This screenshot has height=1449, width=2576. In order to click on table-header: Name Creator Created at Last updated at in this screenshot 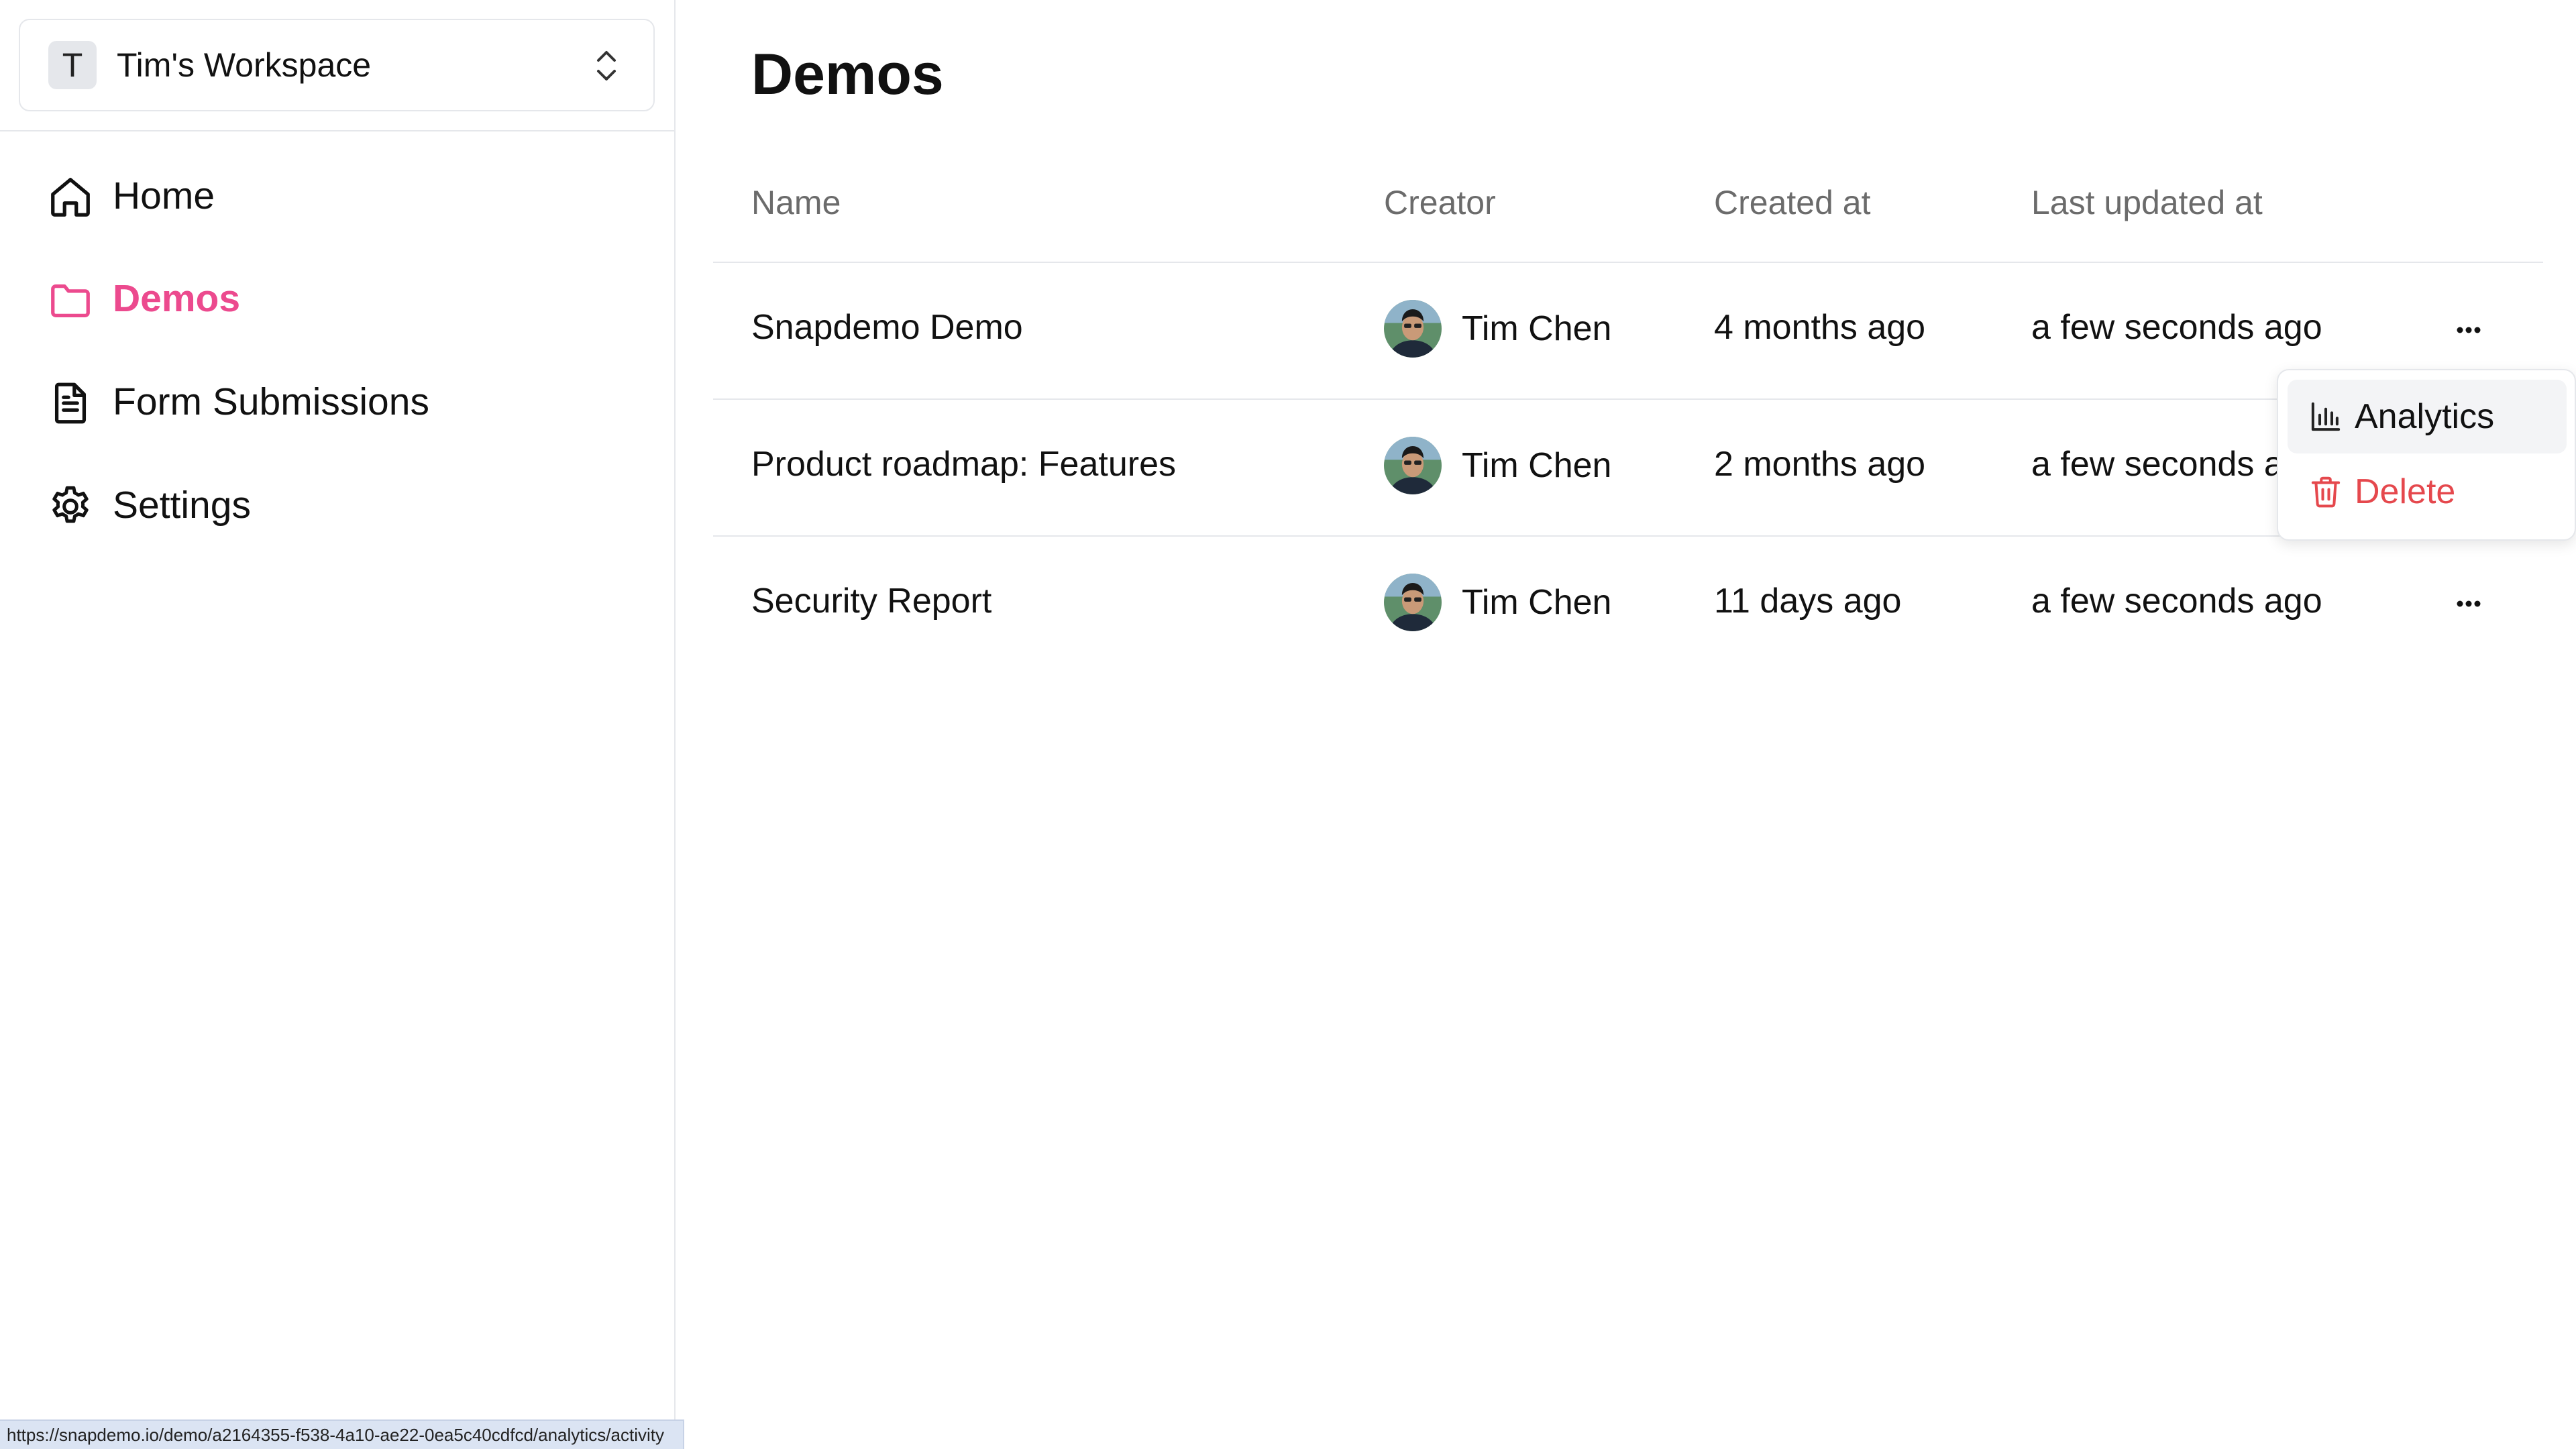, I will do `click(1628, 210)`.